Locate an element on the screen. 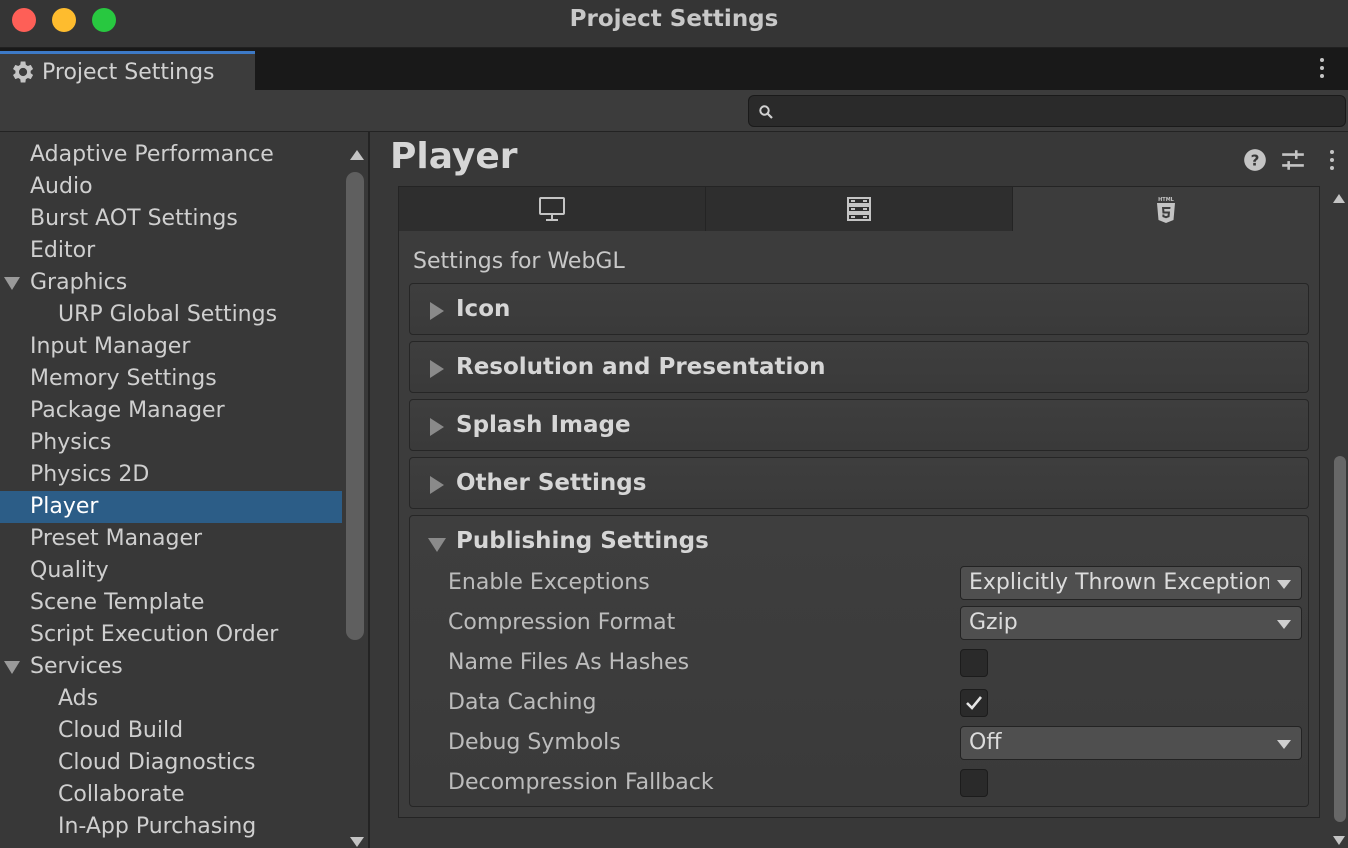  desktop-monitor-icon is located at coordinates (552, 209).